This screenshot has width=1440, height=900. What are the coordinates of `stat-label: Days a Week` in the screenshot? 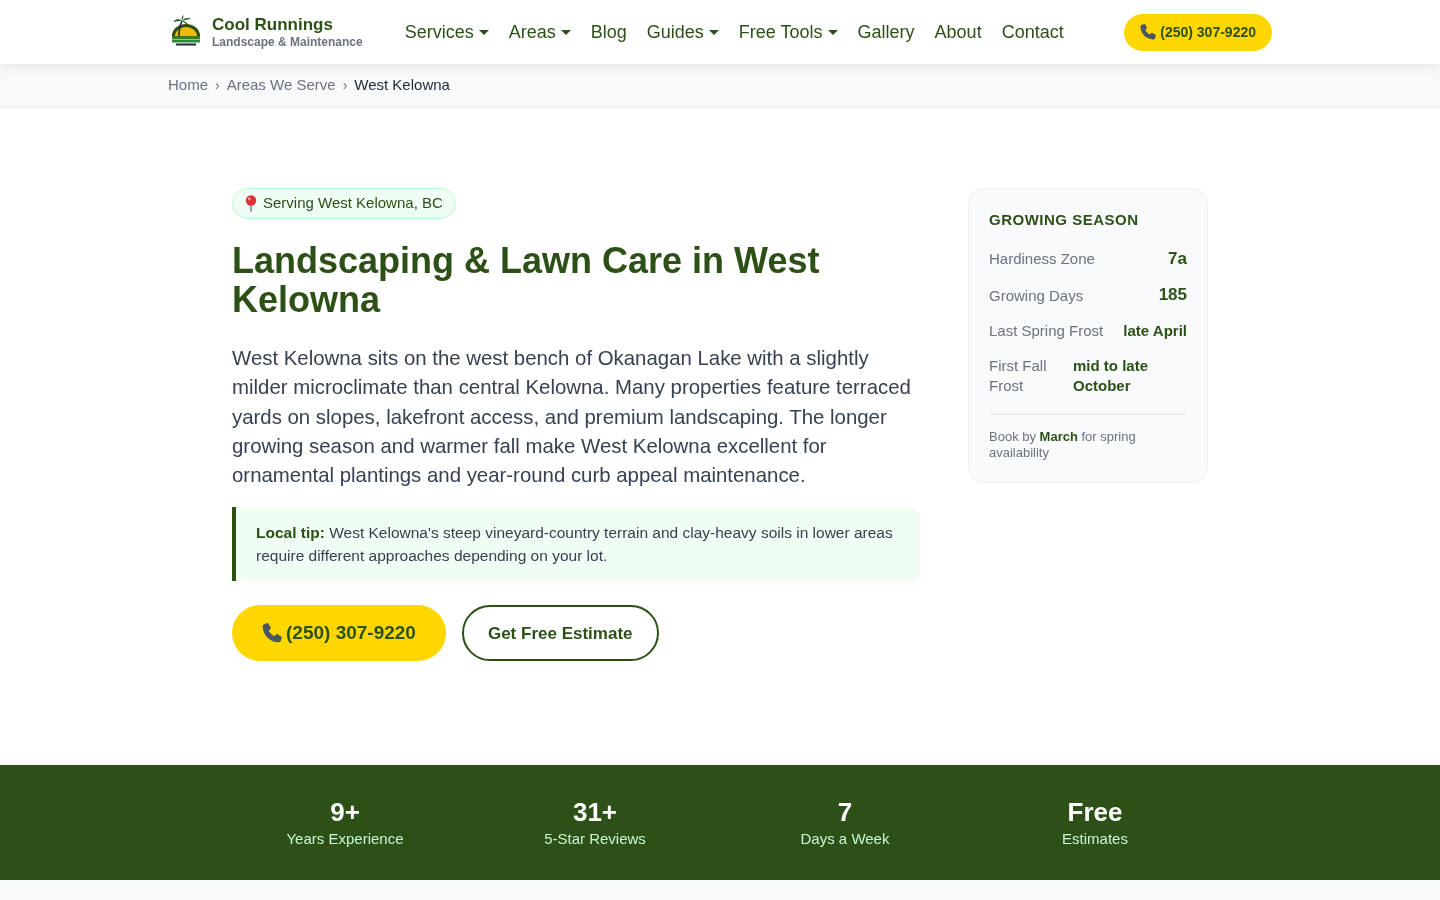 It's located at (845, 838).